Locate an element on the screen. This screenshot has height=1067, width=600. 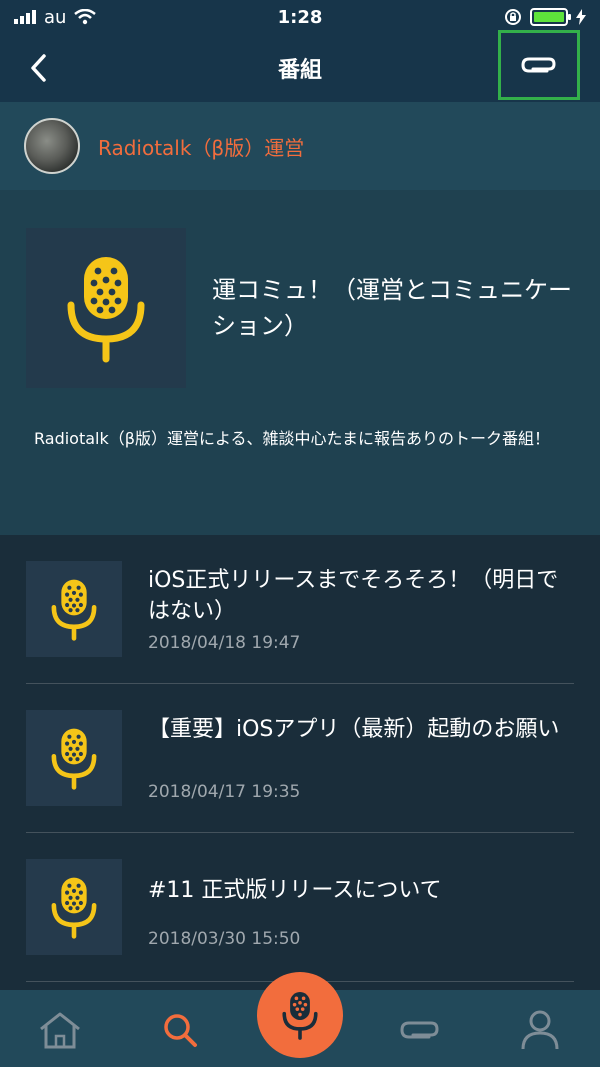
carrier-label: au is located at coordinates (55, 17).